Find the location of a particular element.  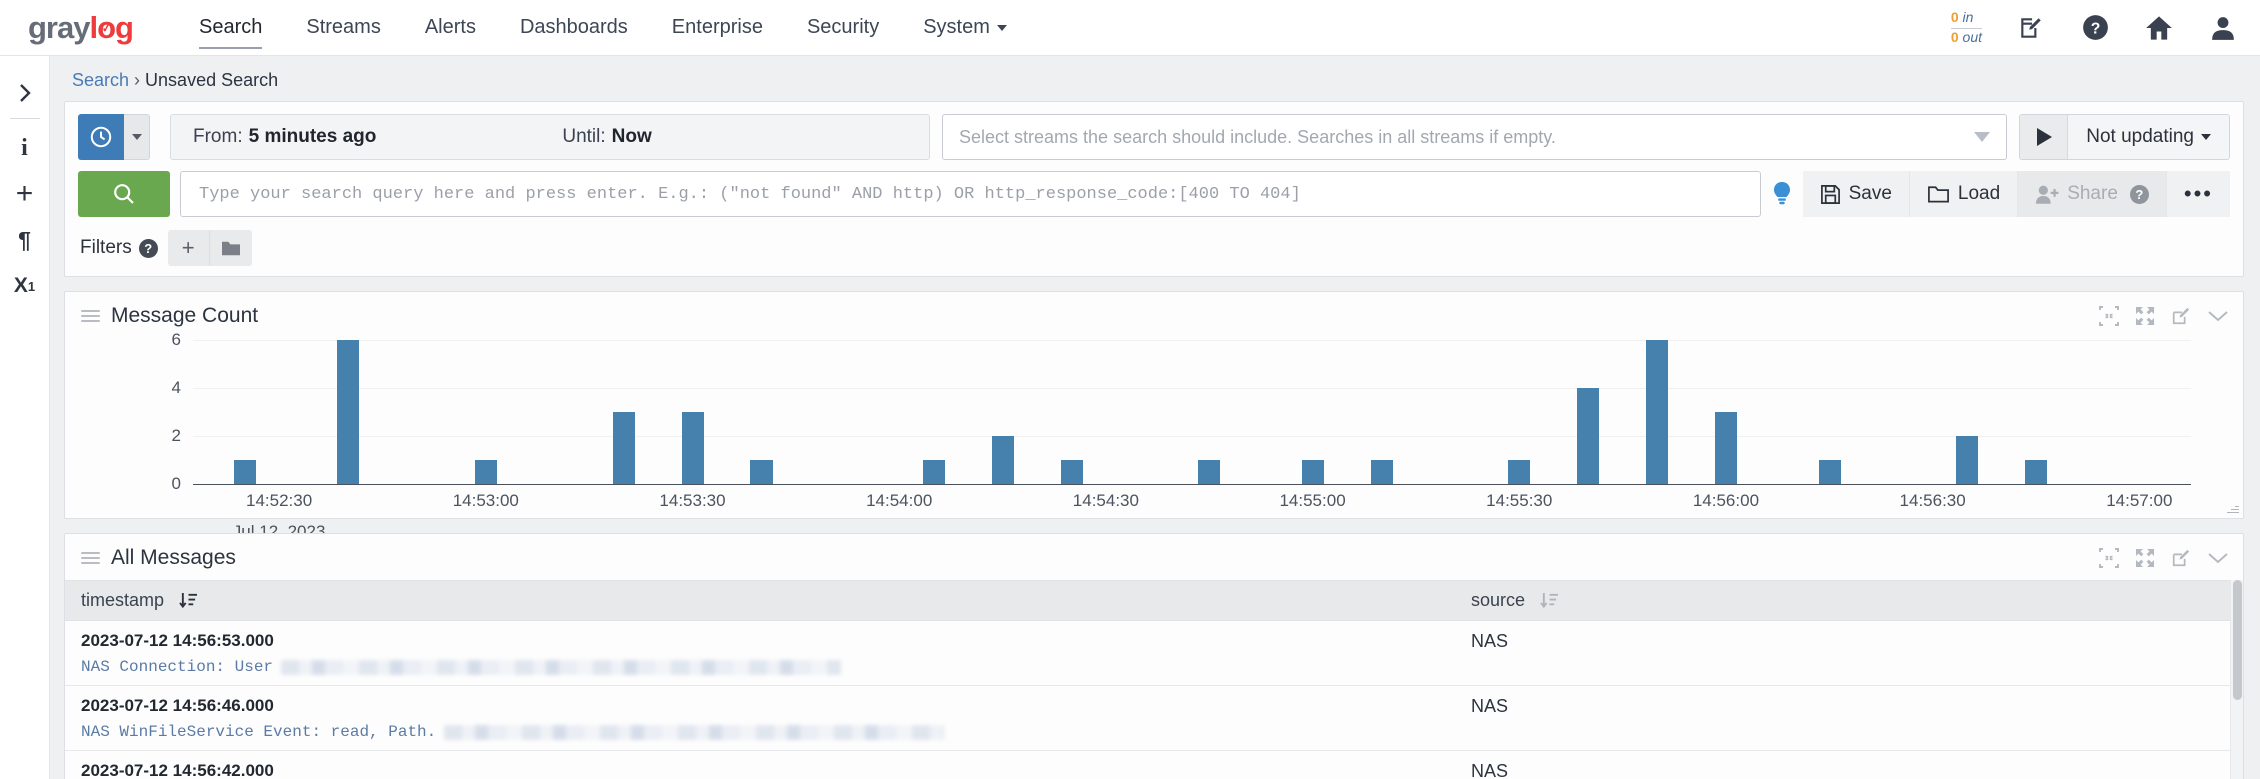

fullscreen-icon is located at coordinates (2145, 558).